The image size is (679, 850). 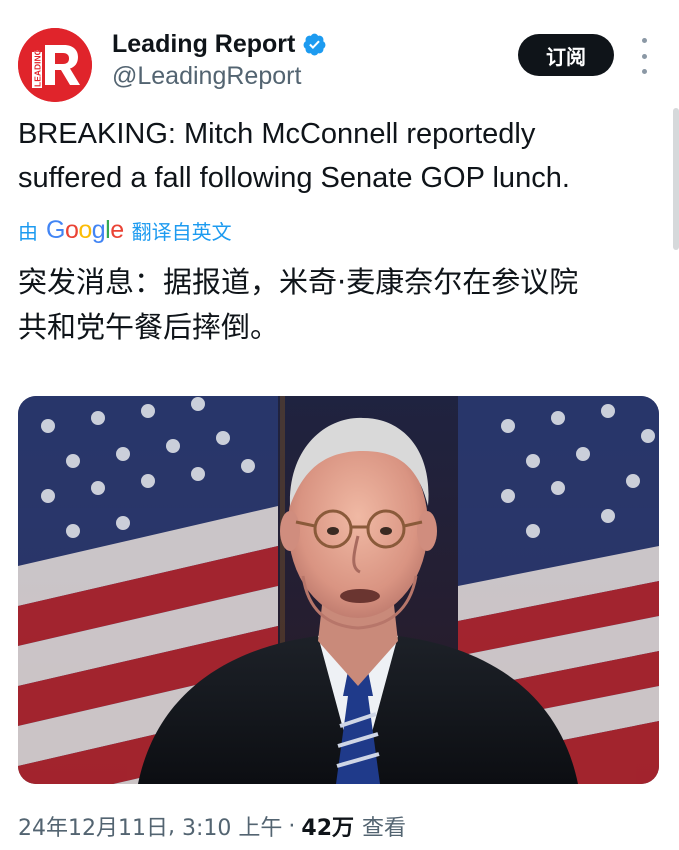 What do you see at coordinates (85, 229) in the screenshot?
I see `google-logo: Google` at bounding box center [85, 229].